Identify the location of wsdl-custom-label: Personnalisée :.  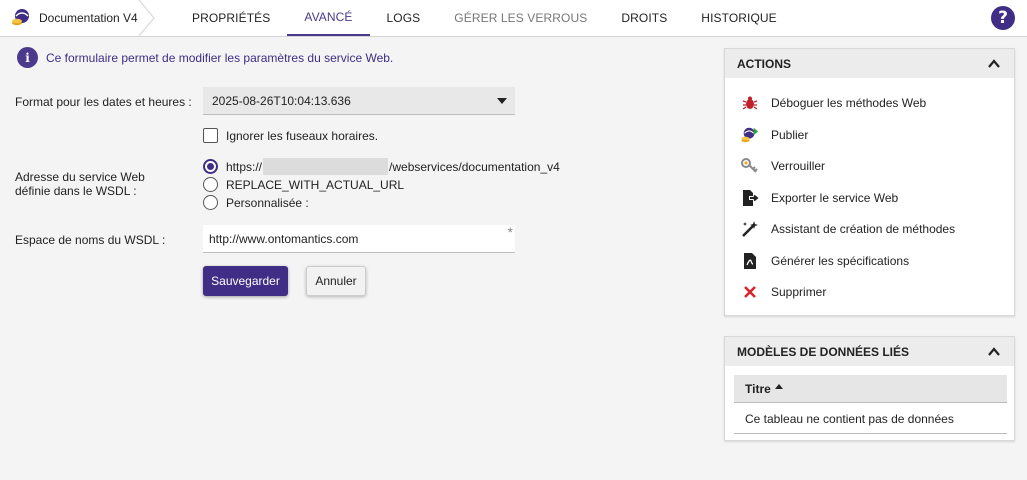
(267, 202).